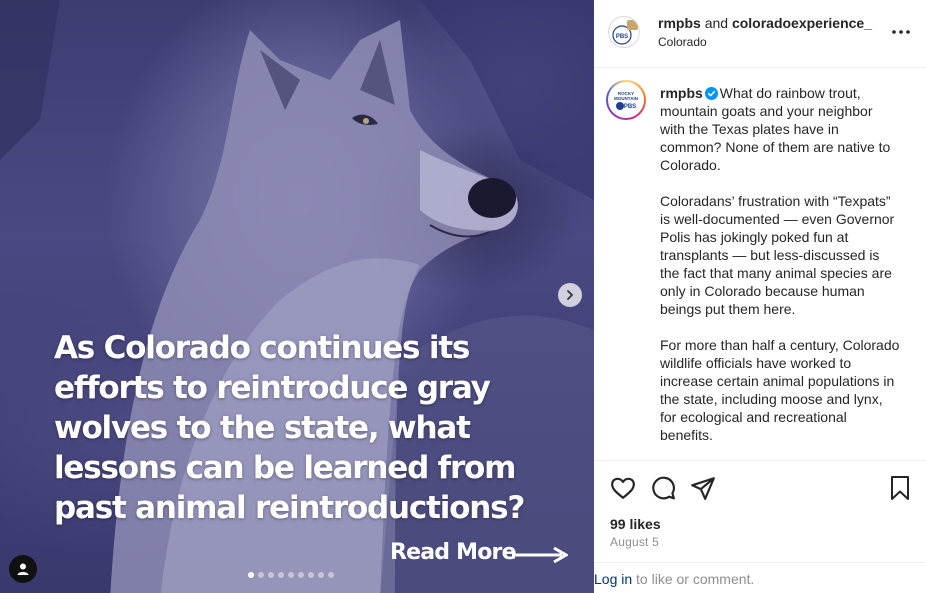  I want to click on svg-text: MOUNTAIN, so click(626, 98).